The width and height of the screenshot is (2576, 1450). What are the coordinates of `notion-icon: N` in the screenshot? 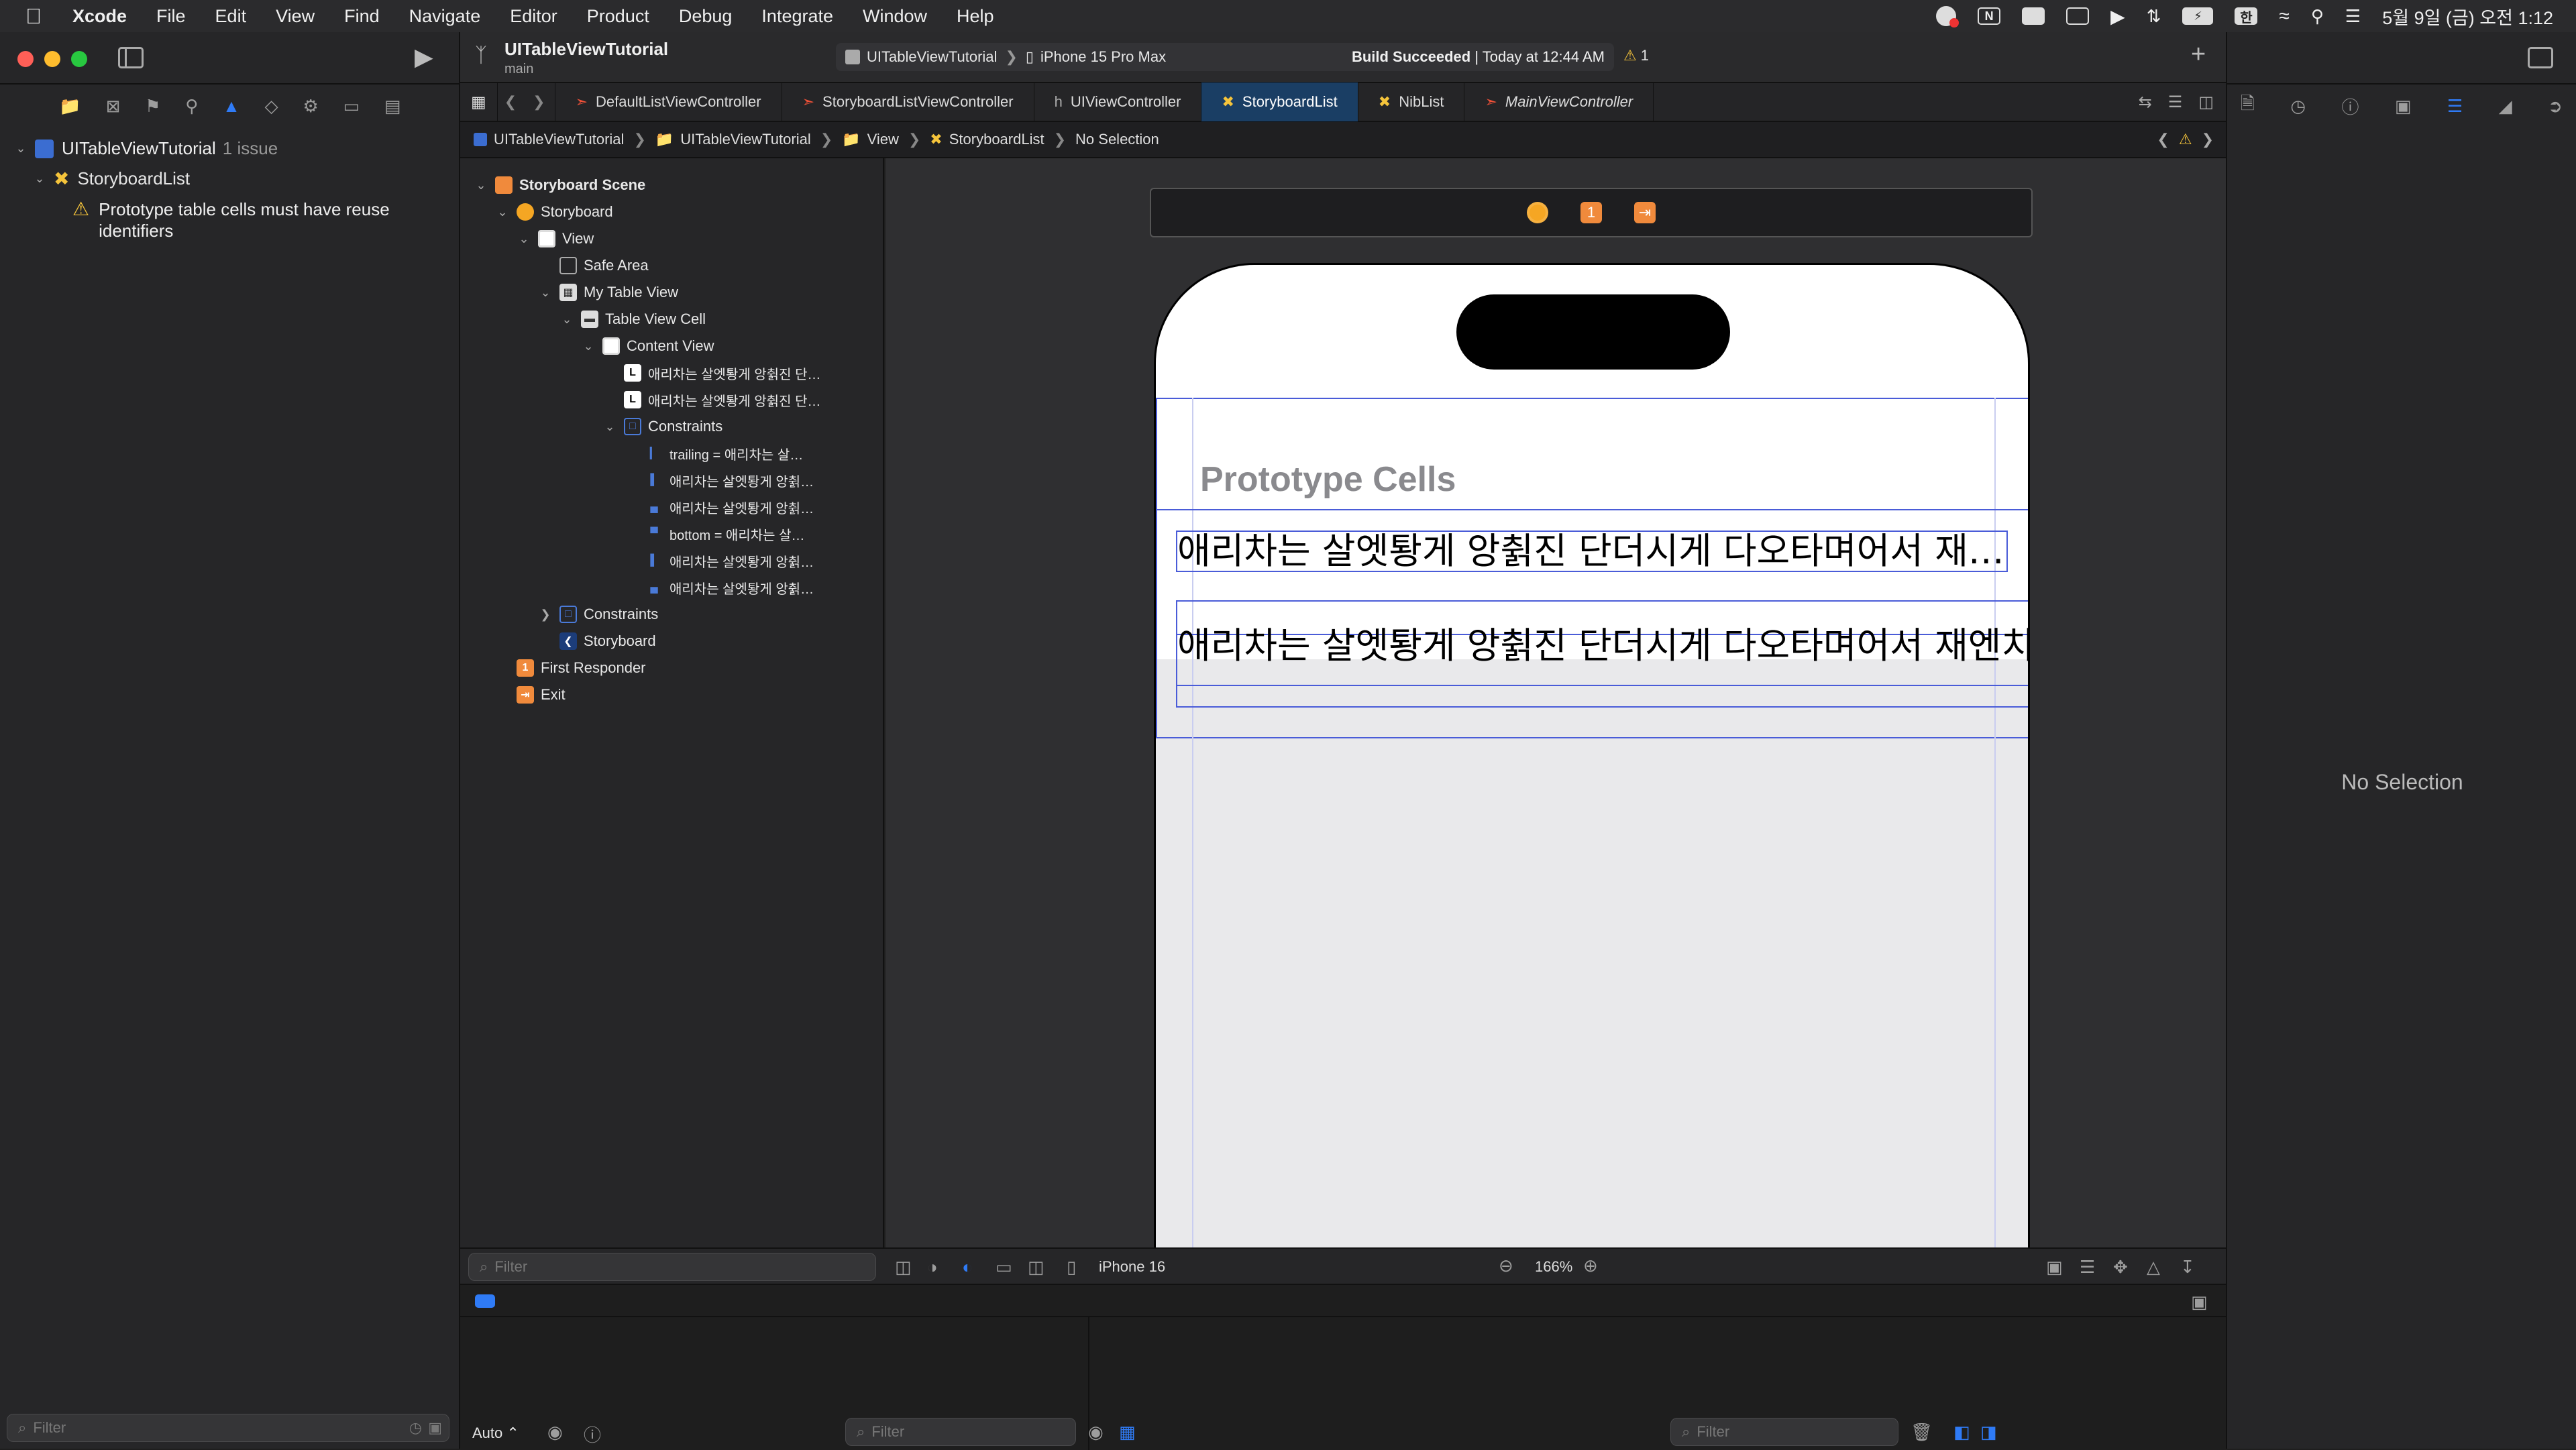 It's located at (1989, 16).